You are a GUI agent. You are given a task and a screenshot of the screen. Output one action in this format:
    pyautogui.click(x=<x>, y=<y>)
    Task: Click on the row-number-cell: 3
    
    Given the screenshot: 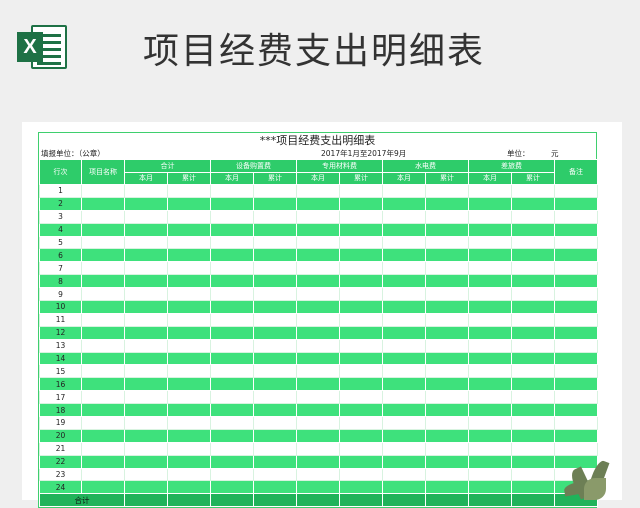 What is the action you would take?
    pyautogui.click(x=60, y=216)
    